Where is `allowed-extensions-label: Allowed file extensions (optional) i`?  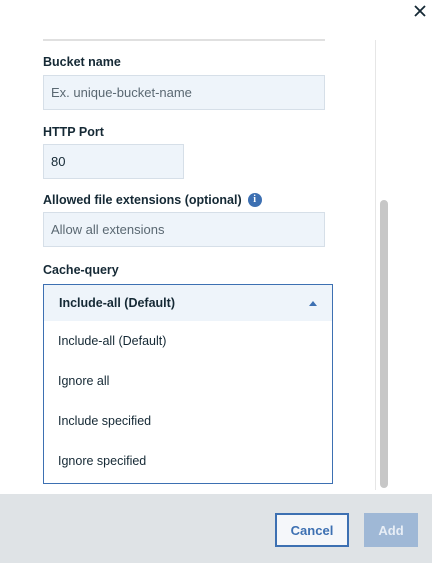
allowed-extensions-label: Allowed file extensions (optional) i is located at coordinates (152, 200).